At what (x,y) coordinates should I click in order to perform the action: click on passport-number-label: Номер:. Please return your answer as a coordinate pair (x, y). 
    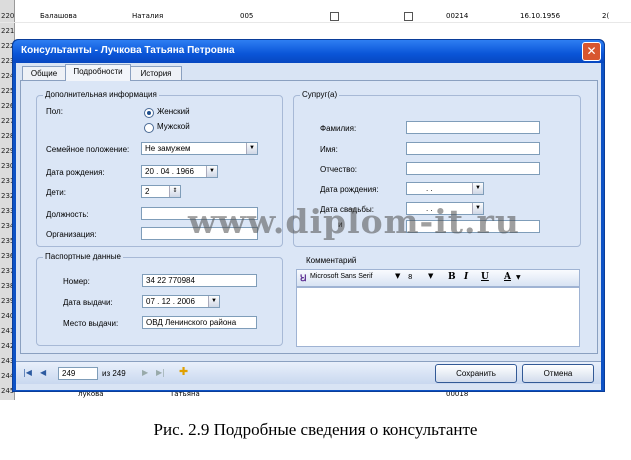
    Looking at the image, I should click on (76, 281).